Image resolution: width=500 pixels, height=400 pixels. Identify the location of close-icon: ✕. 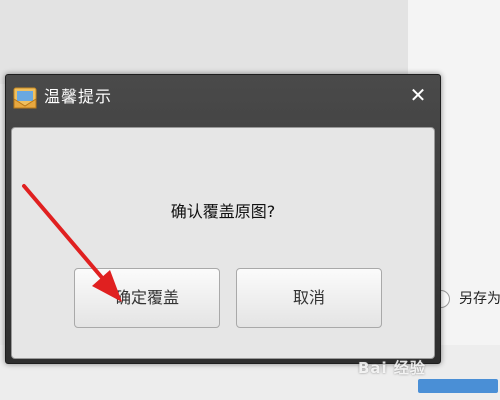
(418, 95).